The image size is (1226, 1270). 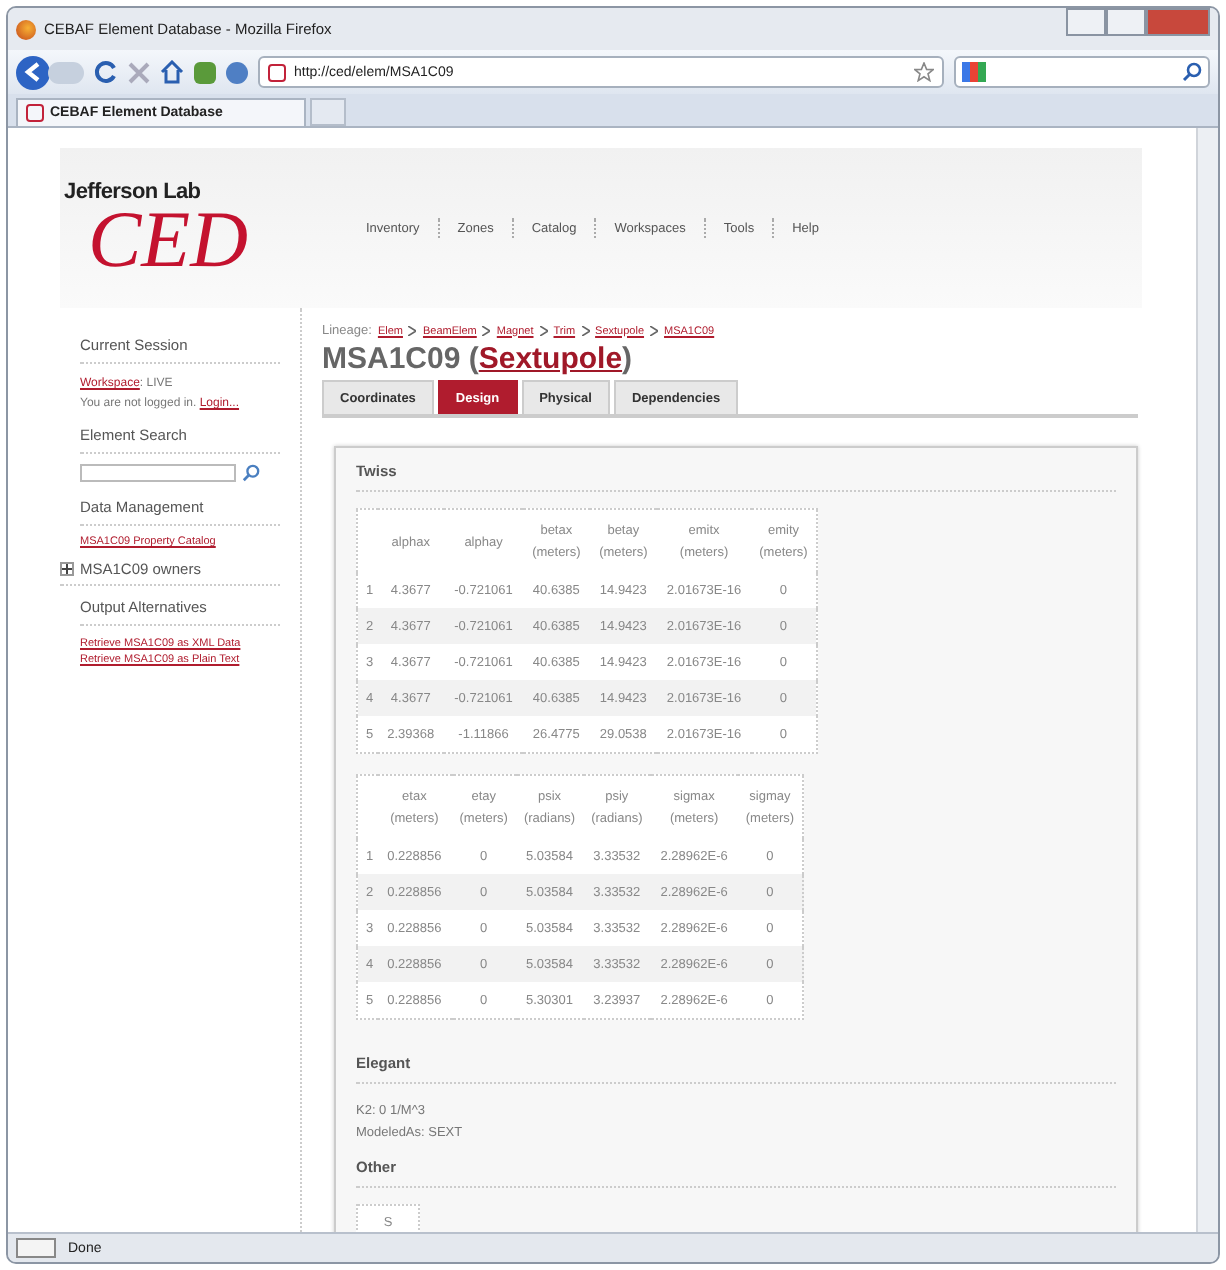 I want to click on back-button, so click(x=33, y=72).